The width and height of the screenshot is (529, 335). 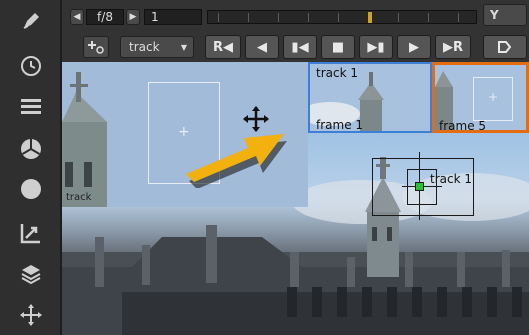 What do you see at coordinates (370, 97) in the screenshot?
I see `keyframe-thumbnail-1: track 1 frame 1` at bounding box center [370, 97].